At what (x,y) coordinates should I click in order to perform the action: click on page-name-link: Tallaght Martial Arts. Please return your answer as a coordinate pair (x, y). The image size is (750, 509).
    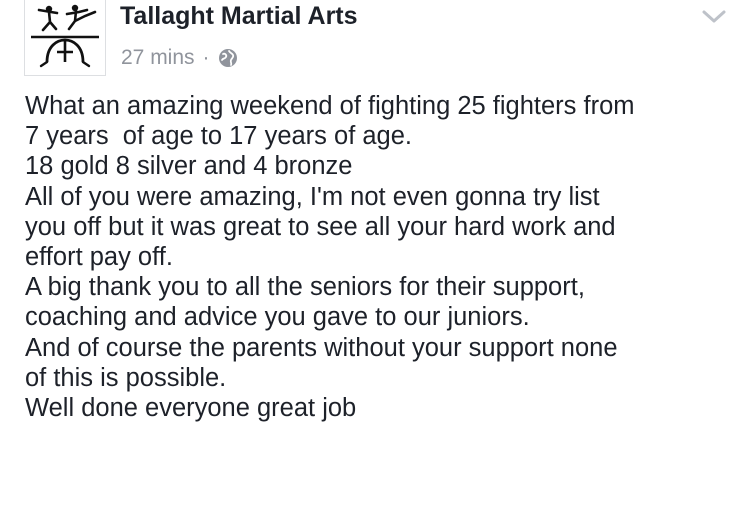
    Looking at the image, I should click on (239, 16).